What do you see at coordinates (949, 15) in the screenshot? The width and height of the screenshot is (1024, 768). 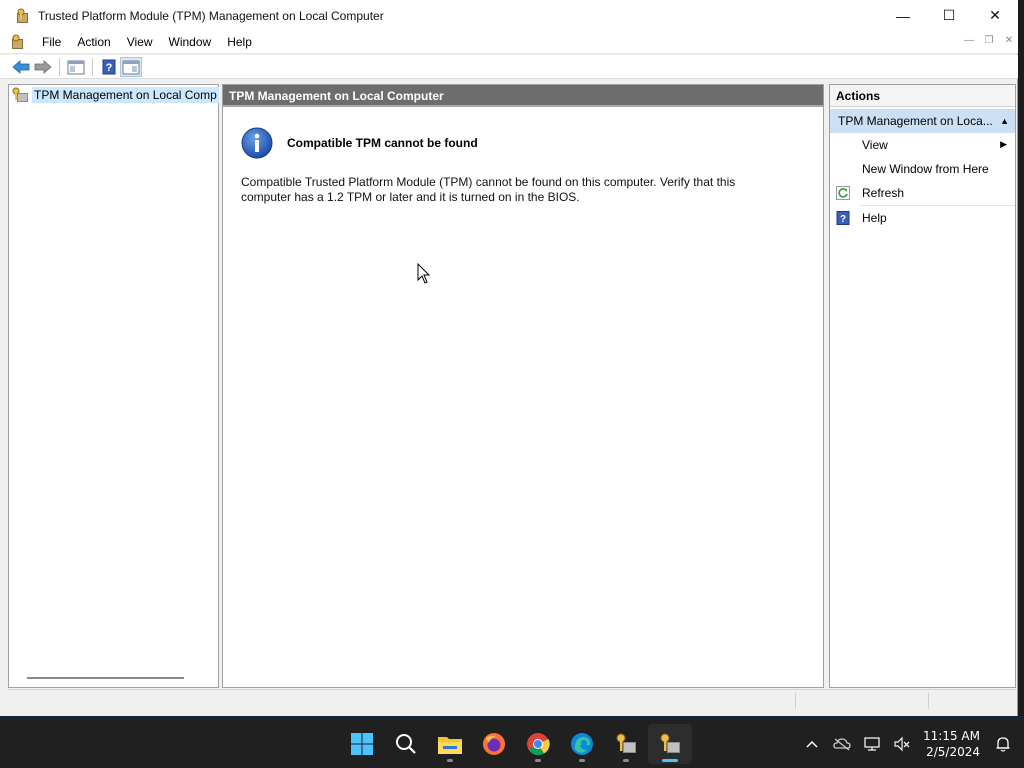 I see `maximize-button: ☐` at bounding box center [949, 15].